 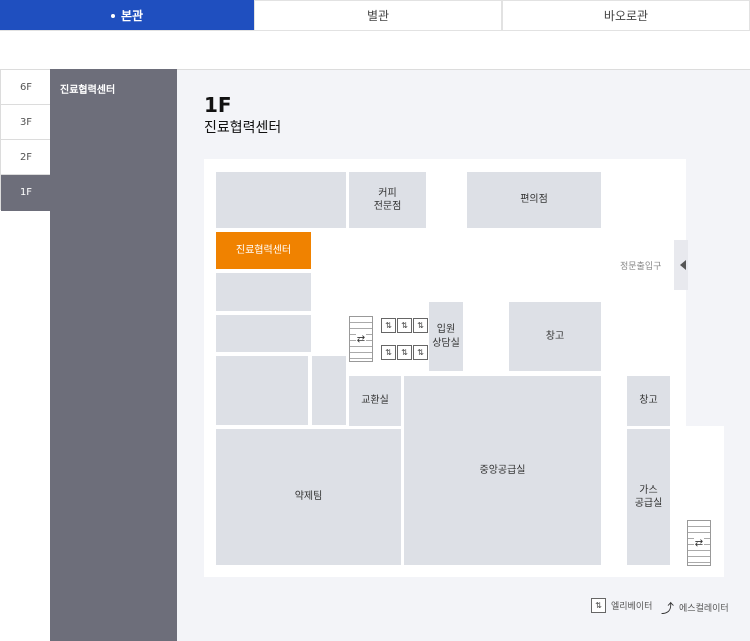 I want to click on room-gas-supply: 가스공급실, so click(x=648, y=497).